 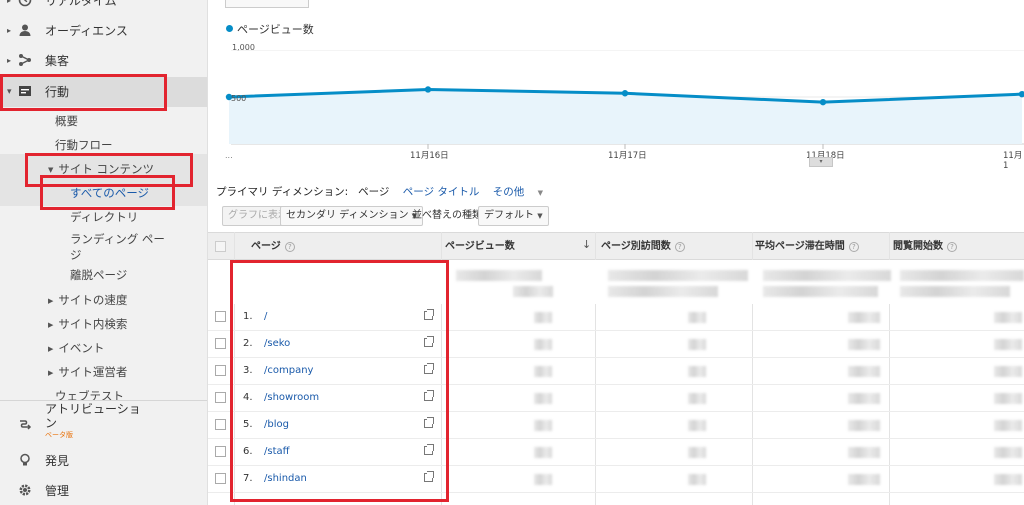 I want to click on sidebar-item-landing-pages: ランディング ペー ジ, so click(x=117, y=247).